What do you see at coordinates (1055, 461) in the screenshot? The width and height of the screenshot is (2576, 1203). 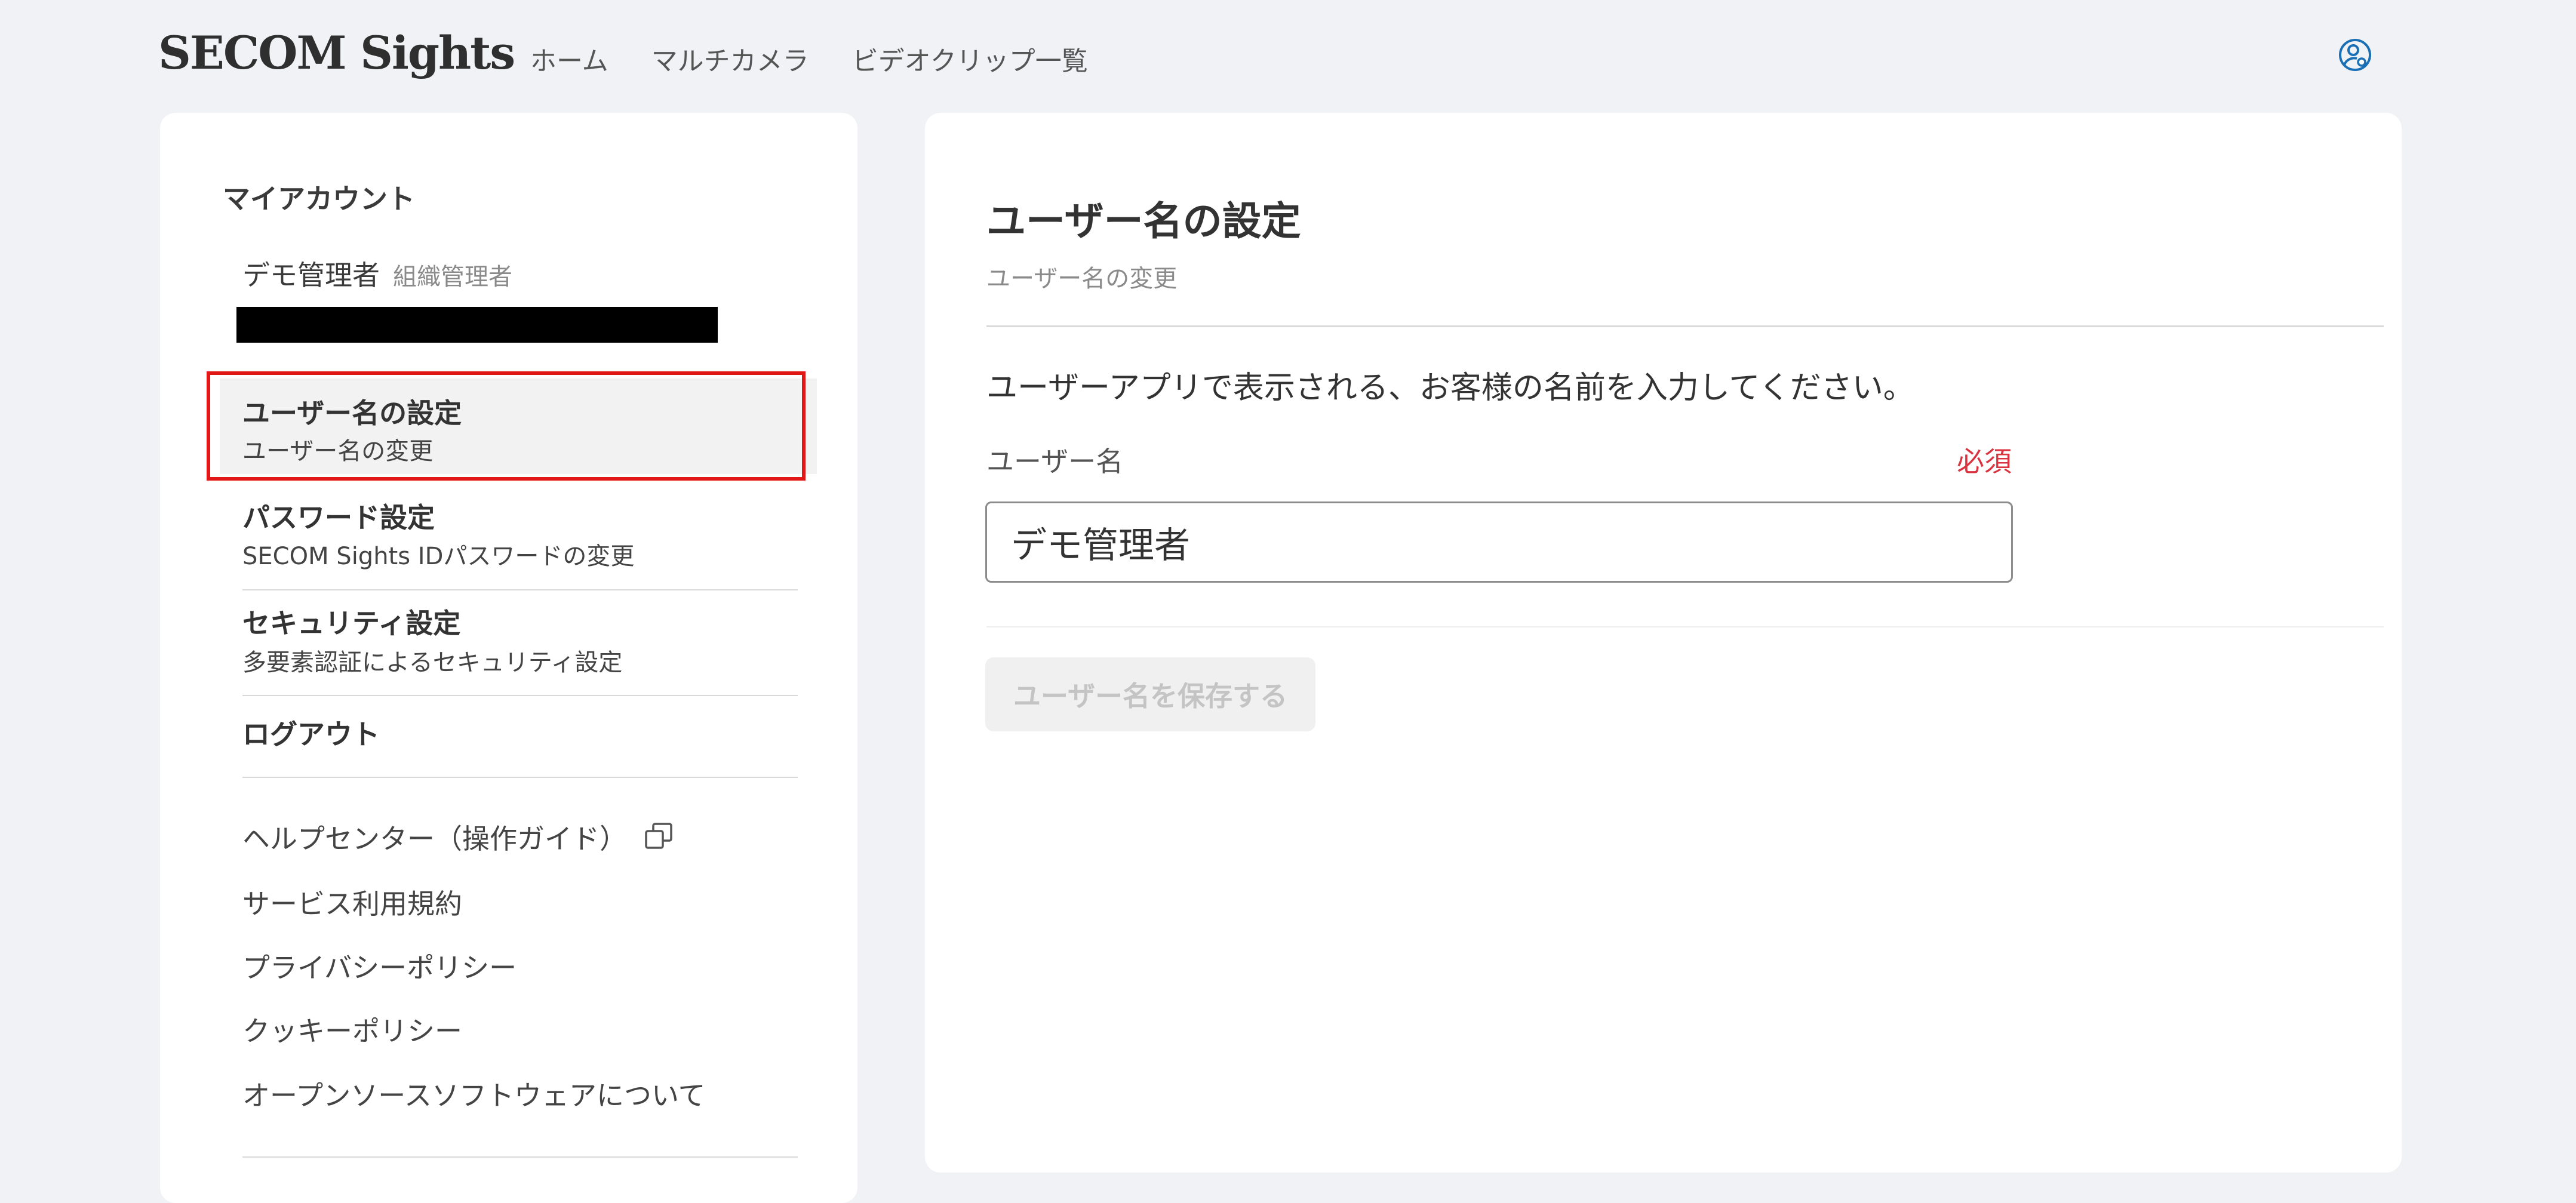 I see `username-field-label: ユーザー名` at bounding box center [1055, 461].